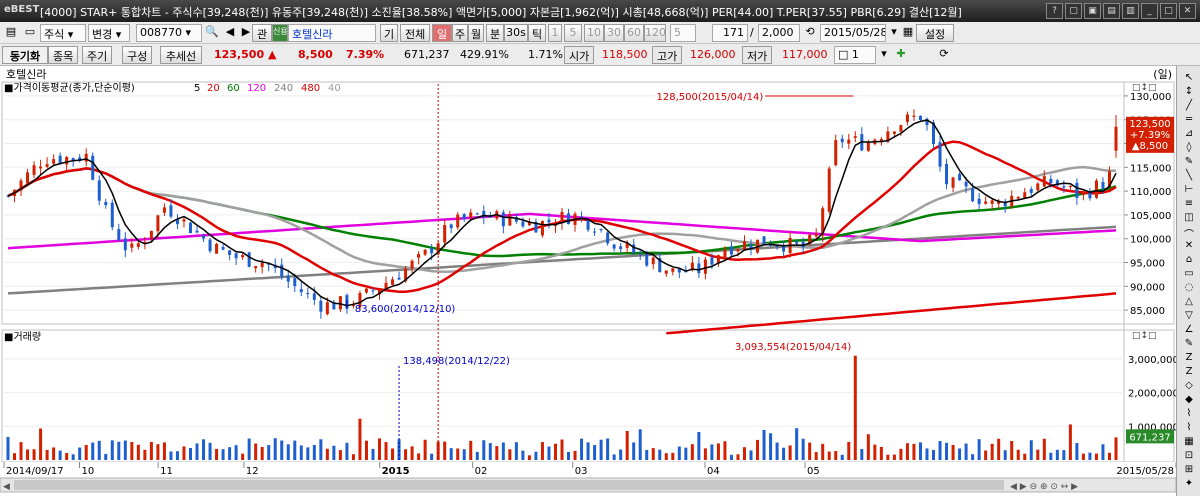 This screenshot has width=1200, height=496. I want to click on cycle-button: 주기, so click(97, 55).